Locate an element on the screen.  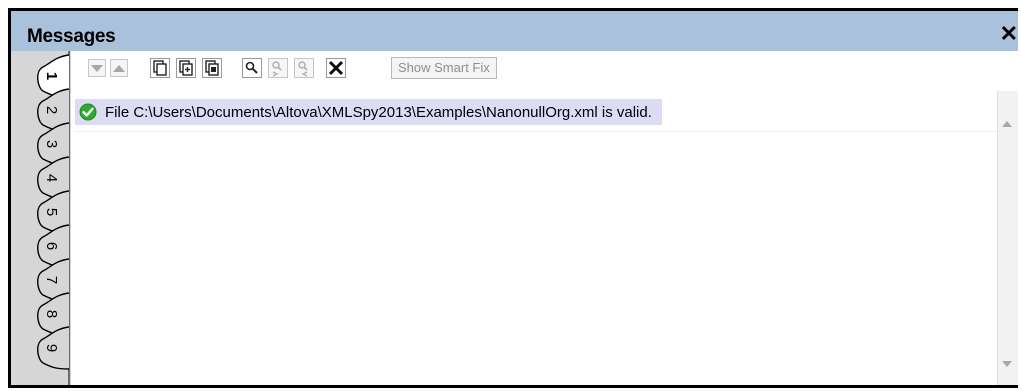
arrow-down-icon is located at coordinates (97, 68).